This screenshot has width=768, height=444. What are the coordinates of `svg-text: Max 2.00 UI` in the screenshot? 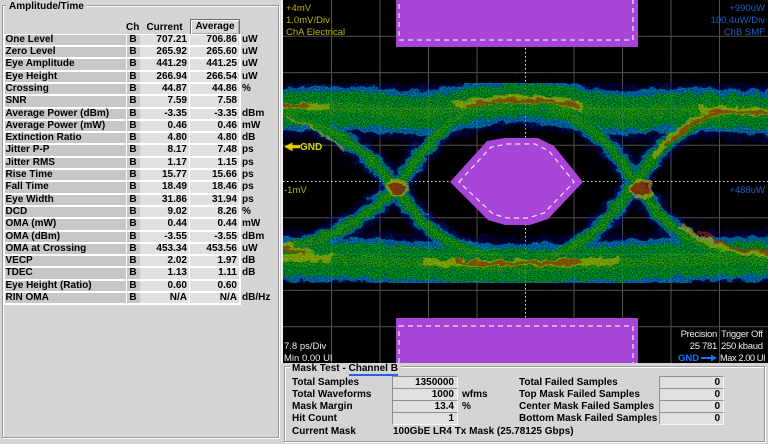 It's located at (742, 358).